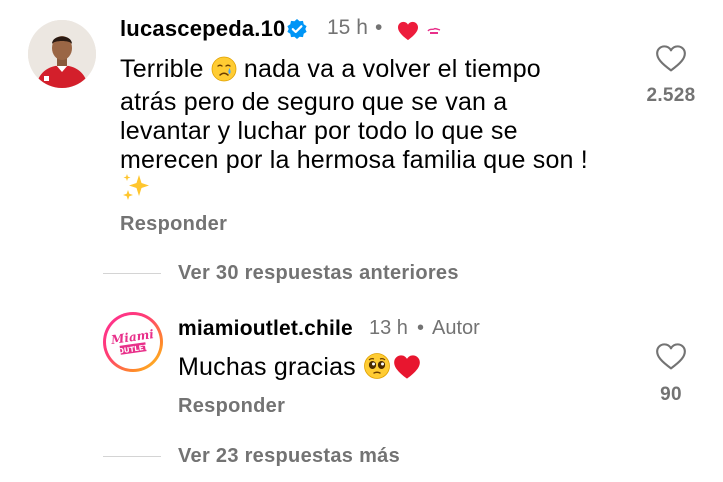 The width and height of the screenshot is (723, 482). Describe the element at coordinates (202, 29) in the screenshot. I see `comment-username: lucascepeda.10` at that location.